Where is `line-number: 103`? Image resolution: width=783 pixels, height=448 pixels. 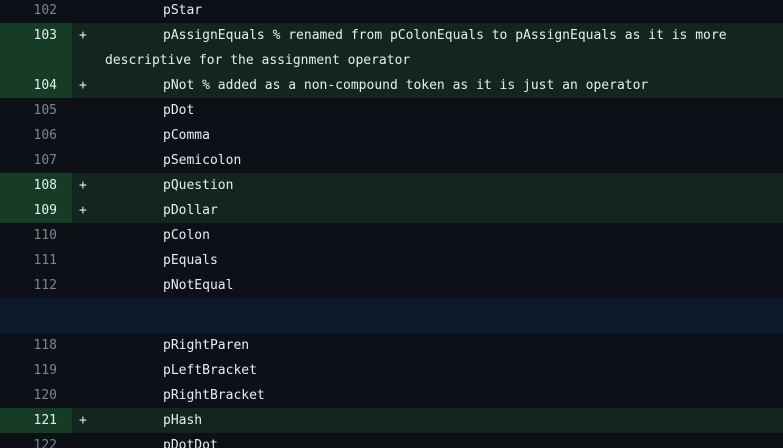 line-number: 103 is located at coordinates (36, 48).